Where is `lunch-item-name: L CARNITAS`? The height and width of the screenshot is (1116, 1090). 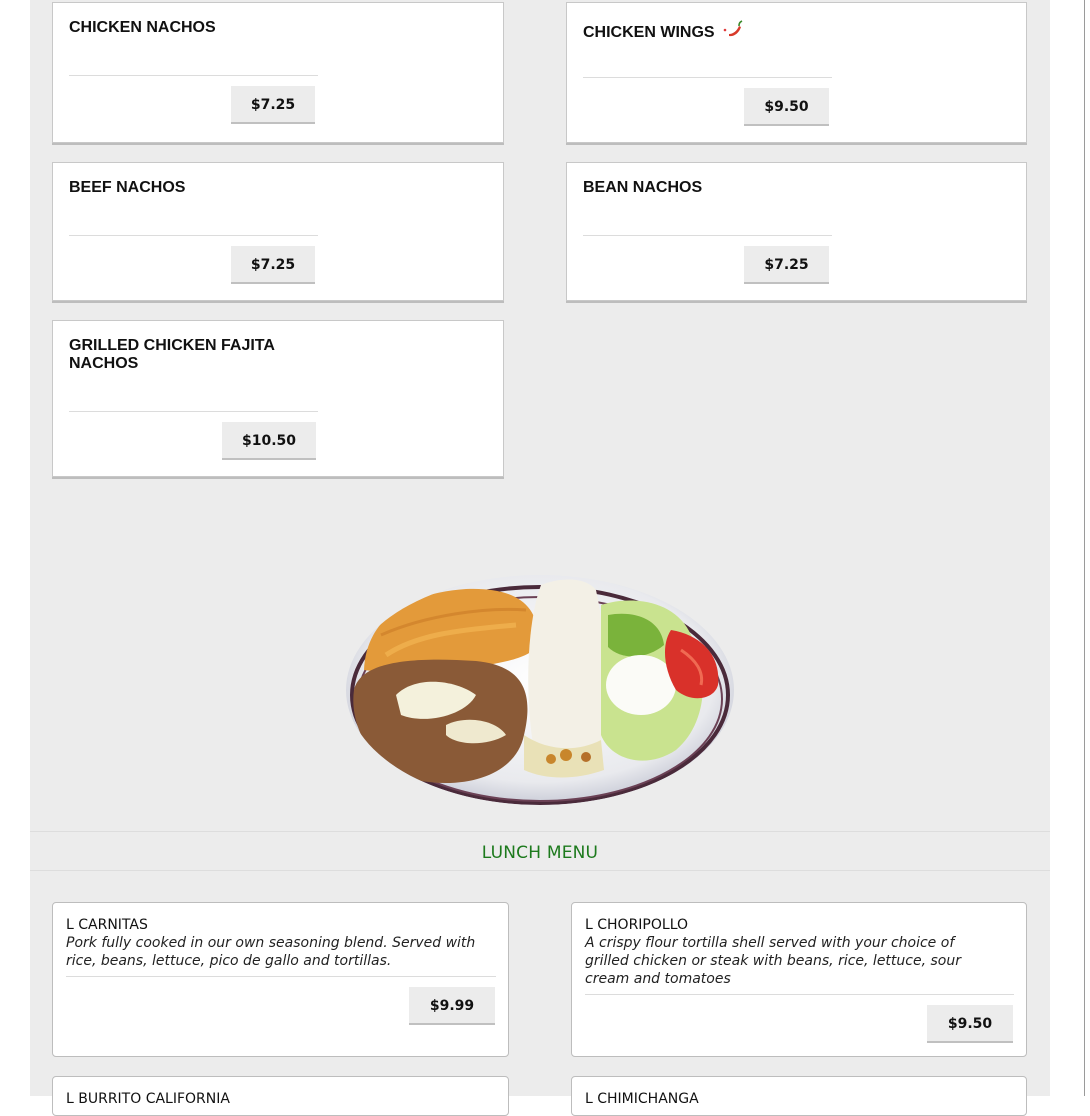
lunch-item-name: L CARNITAS is located at coordinates (107, 925).